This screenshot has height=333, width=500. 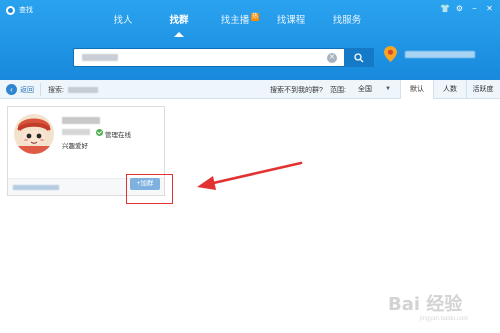 I want to click on divider, so click(x=40, y=89).